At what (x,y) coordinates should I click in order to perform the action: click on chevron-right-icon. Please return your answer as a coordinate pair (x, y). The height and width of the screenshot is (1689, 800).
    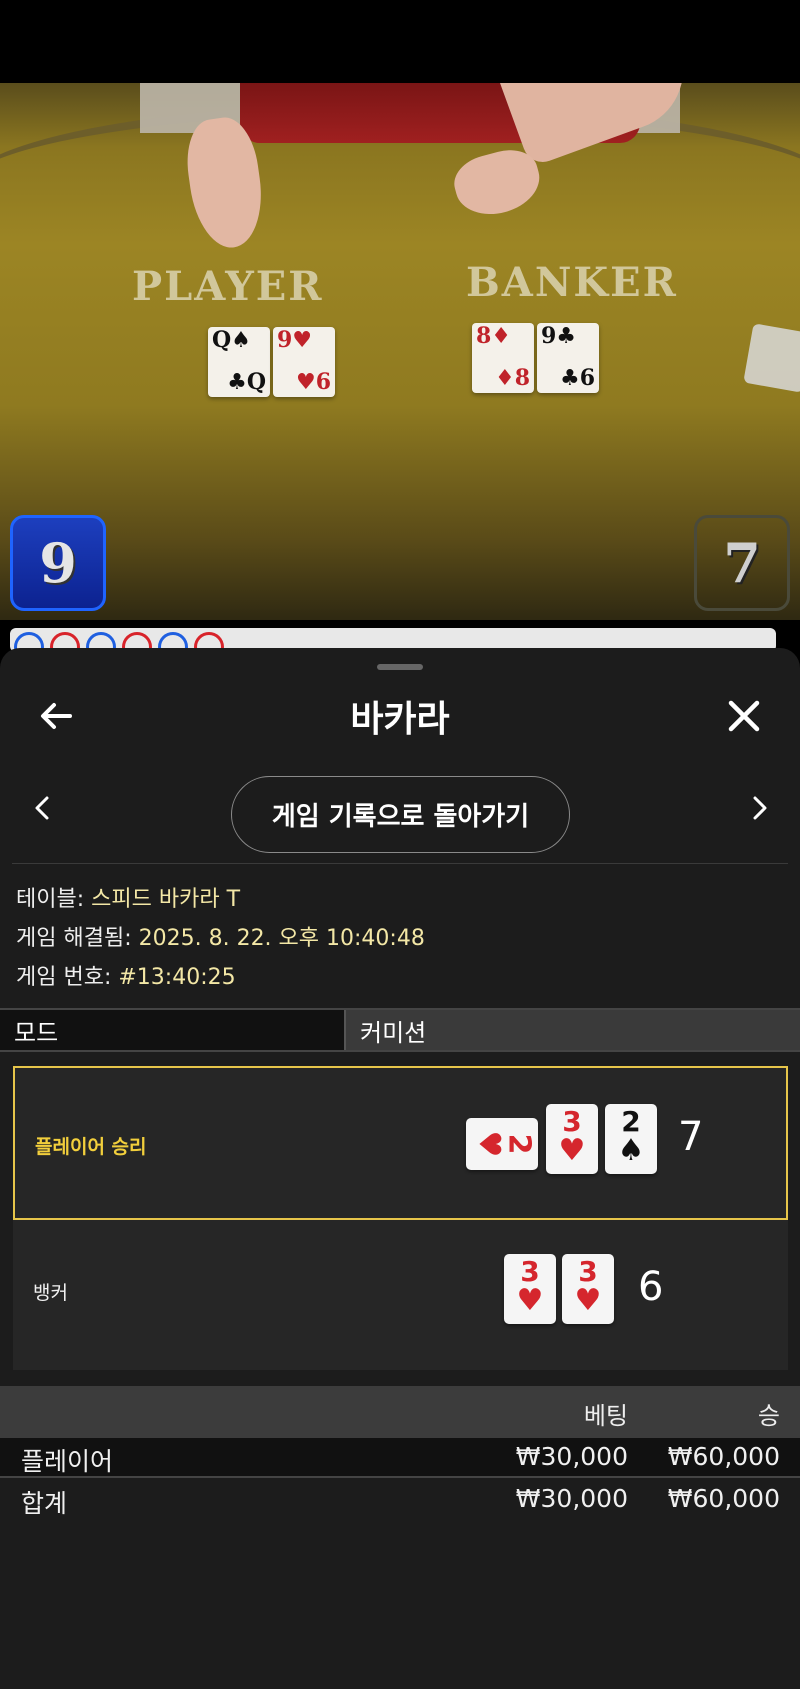
    Looking at the image, I should click on (760, 808).